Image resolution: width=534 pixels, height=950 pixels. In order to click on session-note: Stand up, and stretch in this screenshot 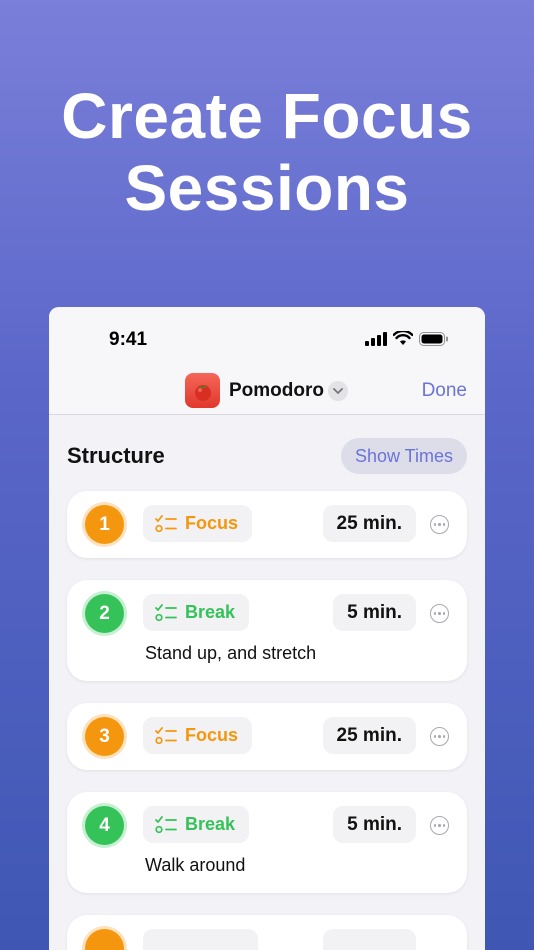, I will do `click(231, 653)`.